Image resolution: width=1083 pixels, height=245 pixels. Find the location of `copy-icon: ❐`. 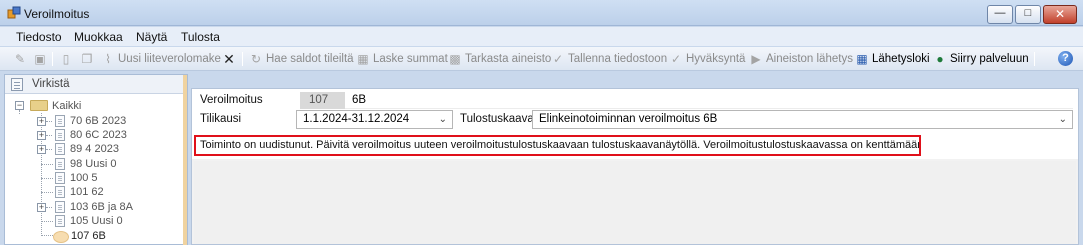

copy-icon: ❐ is located at coordinates (87, 59).